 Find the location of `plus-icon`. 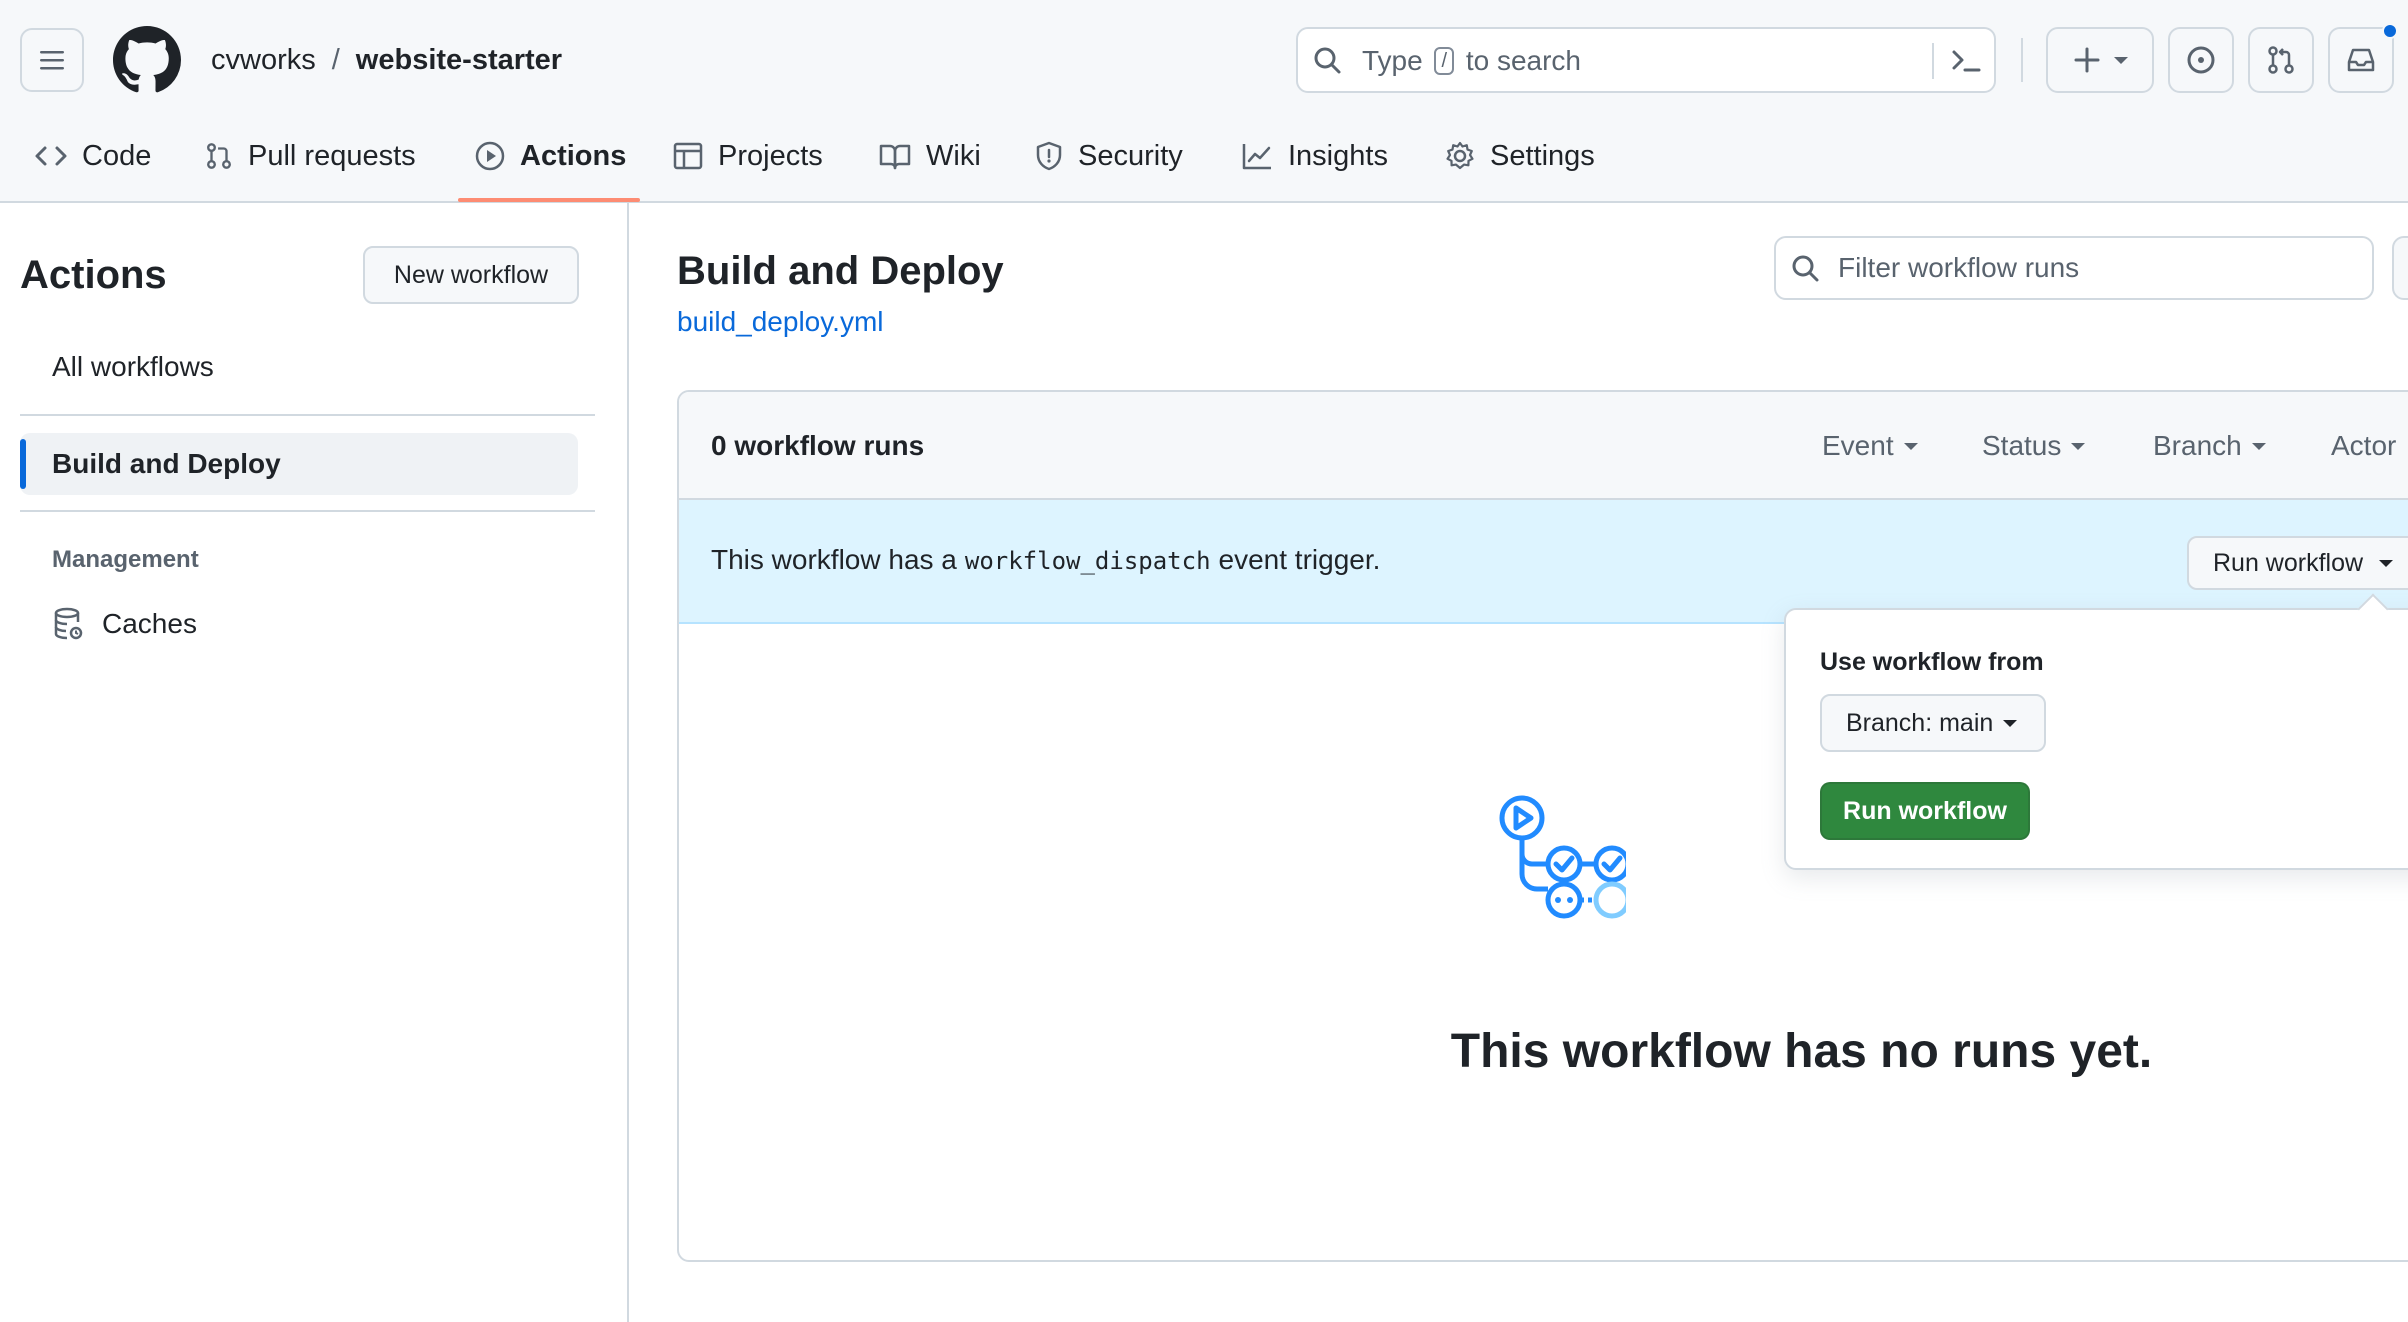

plus-icon is located at coordinates (2087, 60).